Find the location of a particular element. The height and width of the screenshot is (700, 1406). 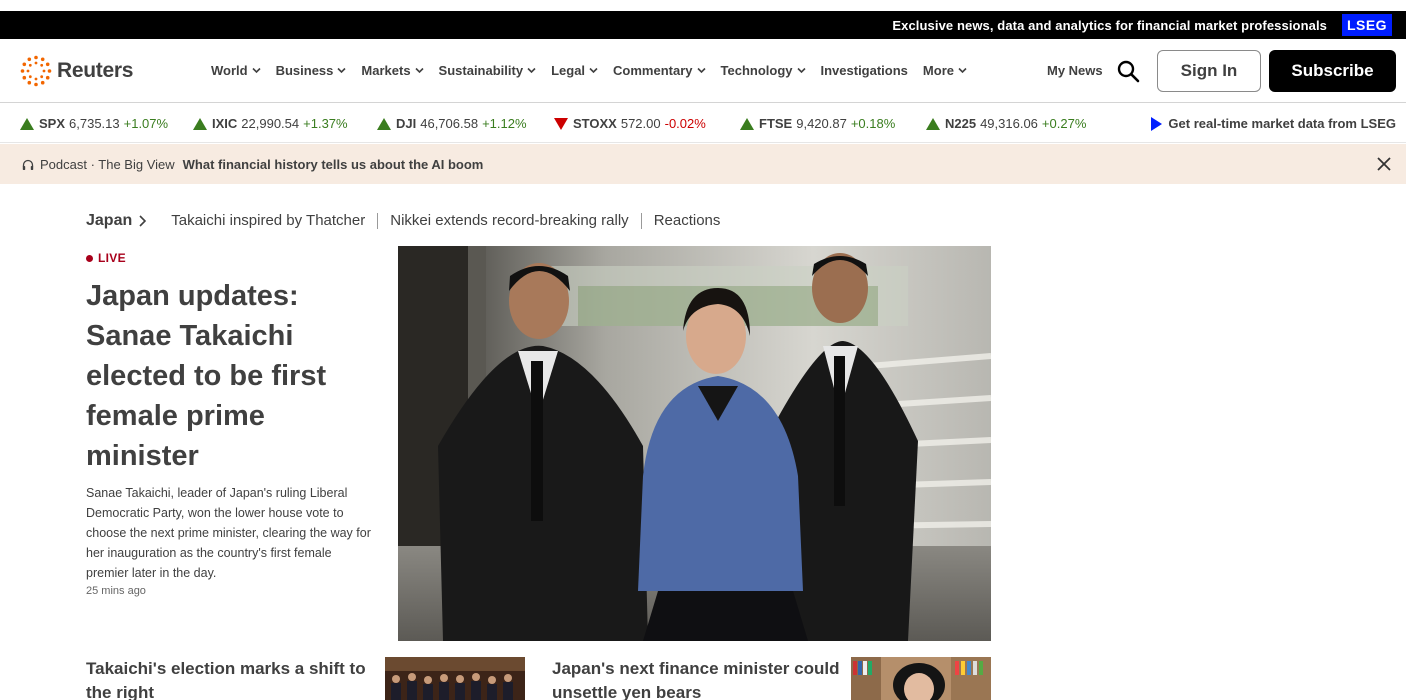

ticker-item-n225: N225 49,316.06 +0.27% is located at coordinates (1006, 123).